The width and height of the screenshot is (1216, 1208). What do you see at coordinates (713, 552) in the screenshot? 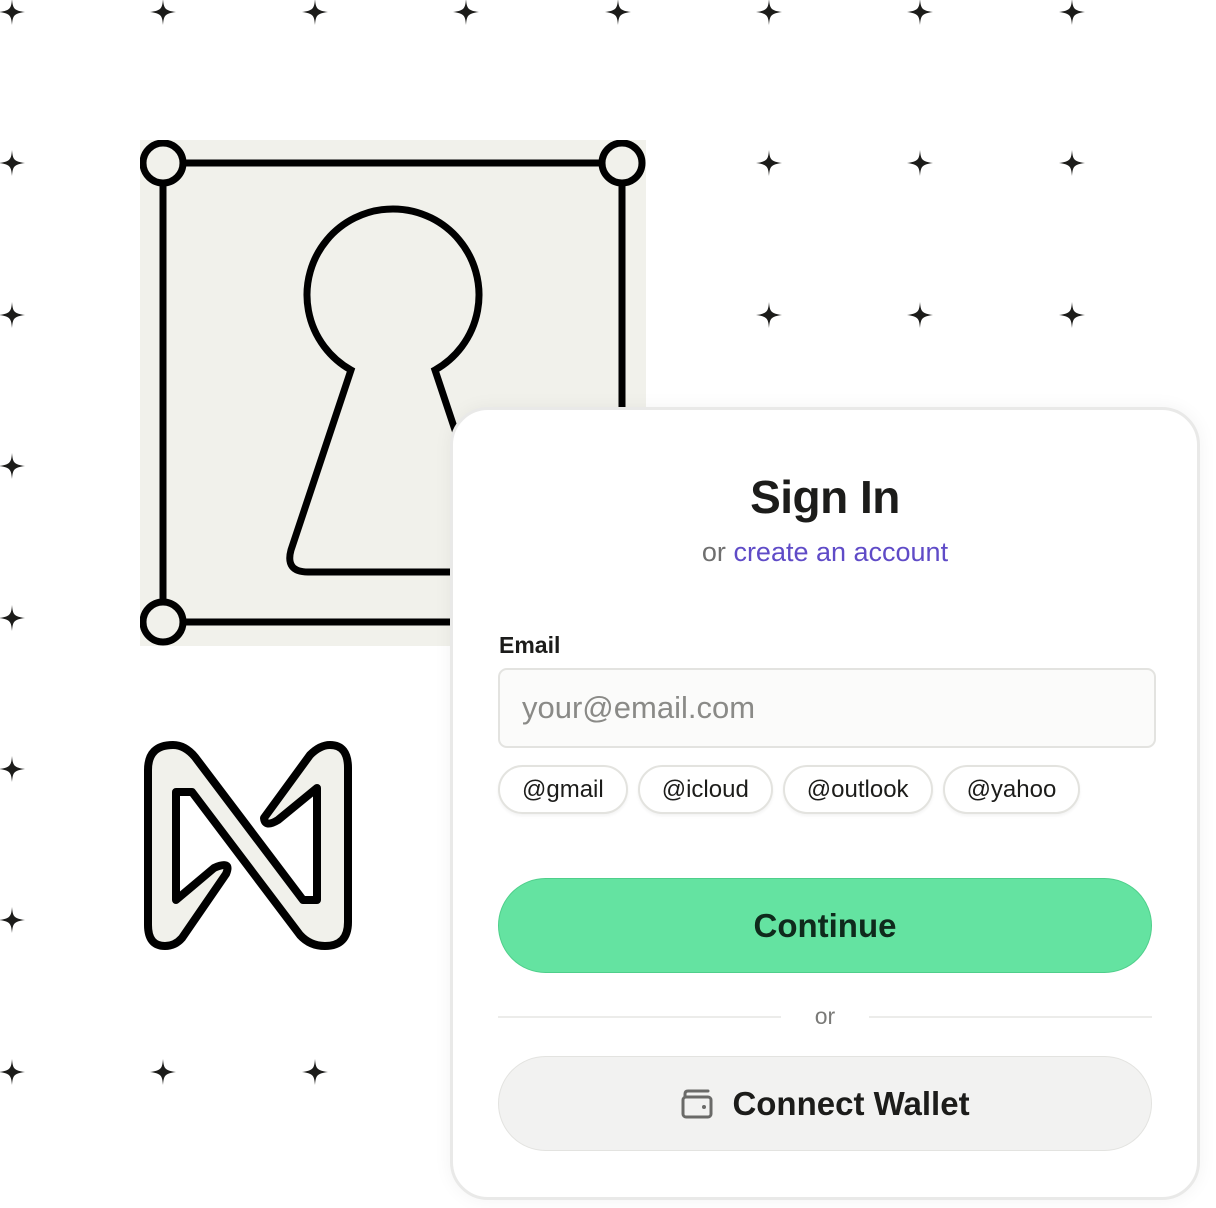
I see `subtitle-prefix: or` at bounding box center [713, 552].